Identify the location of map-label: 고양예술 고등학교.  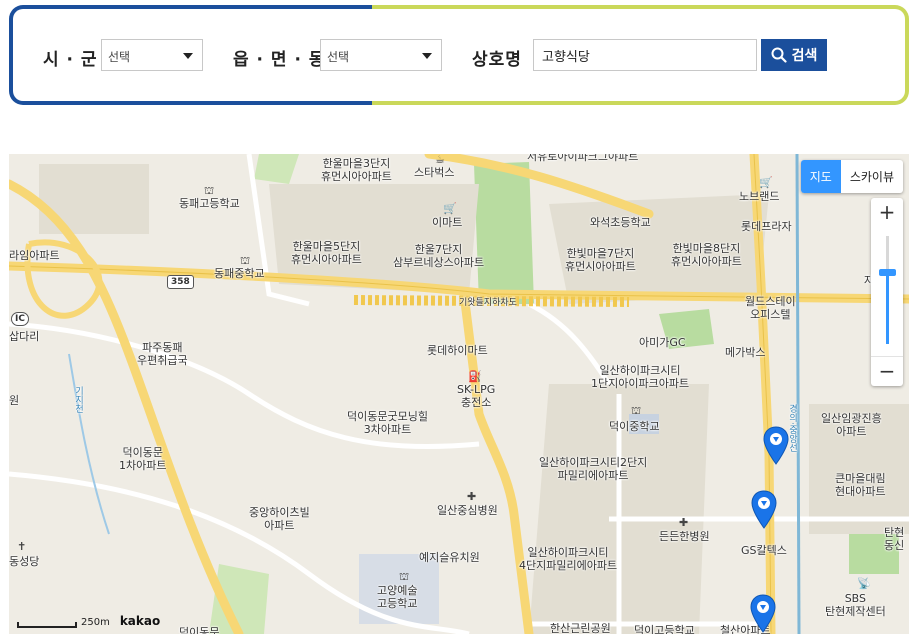
(397, 597).